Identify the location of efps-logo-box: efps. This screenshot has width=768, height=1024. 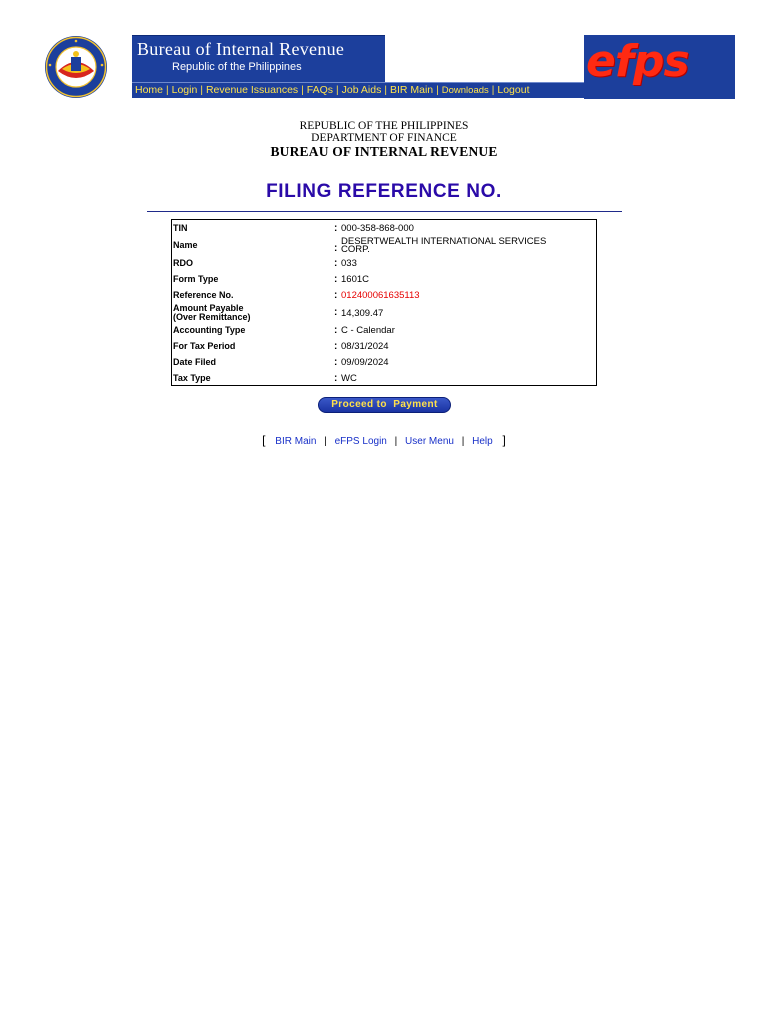
(659, 67).